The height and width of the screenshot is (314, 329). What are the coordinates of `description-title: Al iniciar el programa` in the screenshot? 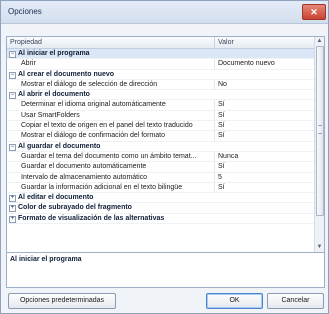 It's located at (46, 259).